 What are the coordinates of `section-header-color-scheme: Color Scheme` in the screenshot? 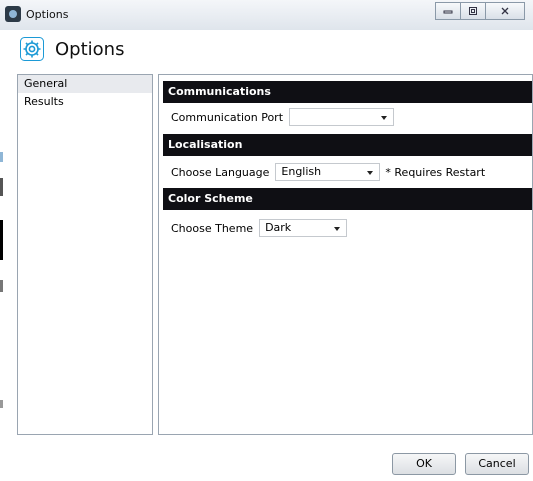 It's located at (347, 199).